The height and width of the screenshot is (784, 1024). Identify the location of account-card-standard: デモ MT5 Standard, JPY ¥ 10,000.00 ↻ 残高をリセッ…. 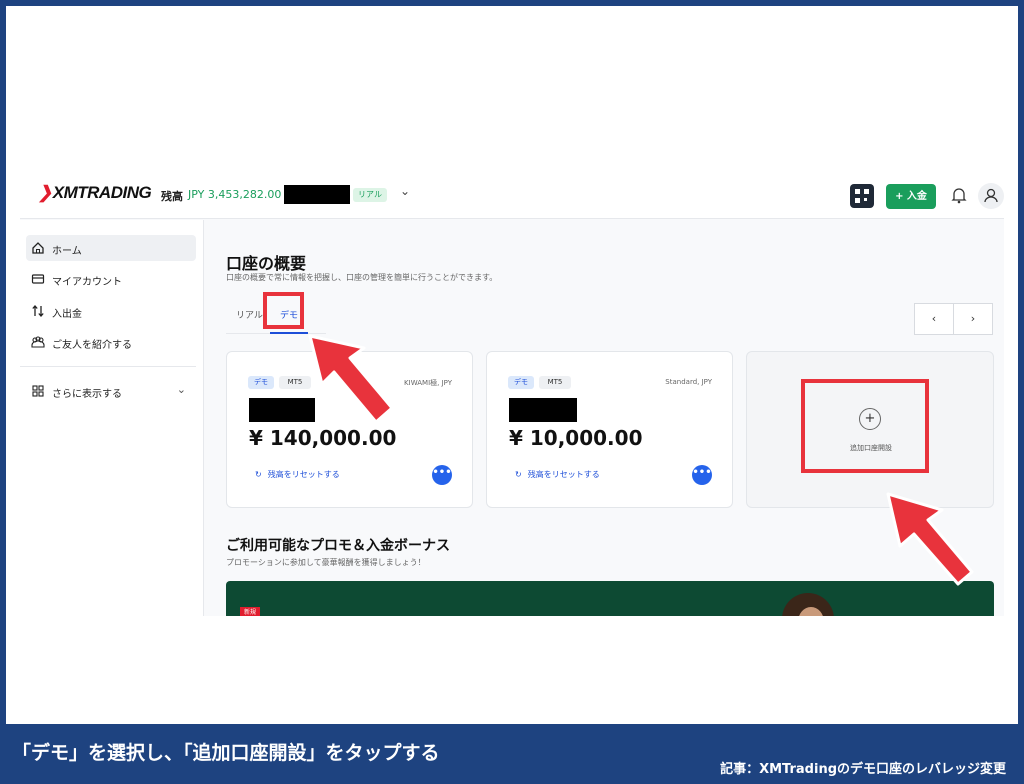
(609, 429).